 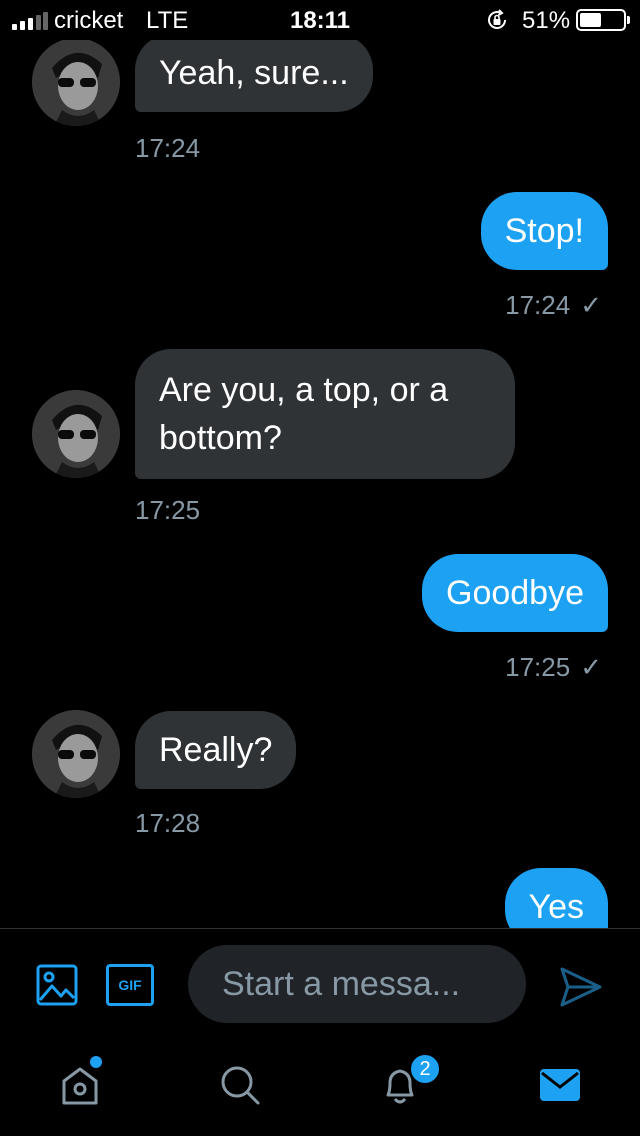 What do you see at coordinates (168, 510) in the screenshot?
I see `message-timestamp: 17:25` at bounding box center [168, 510].